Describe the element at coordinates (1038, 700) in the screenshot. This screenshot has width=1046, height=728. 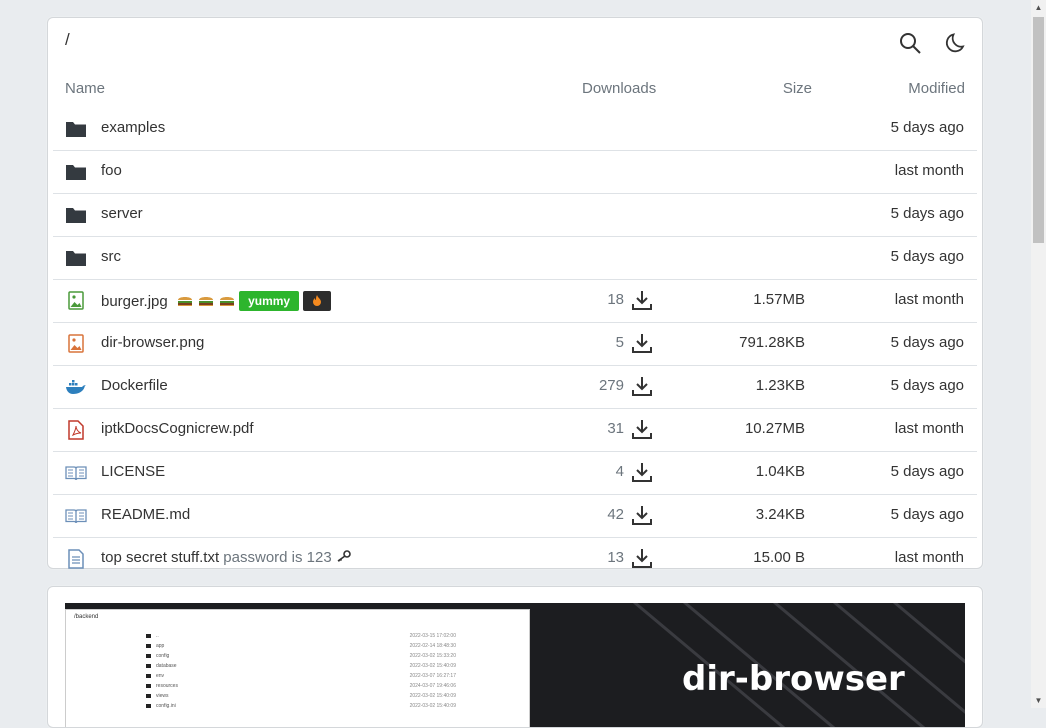
I see `scroll-down-arrow-icon: ▼` at that location.